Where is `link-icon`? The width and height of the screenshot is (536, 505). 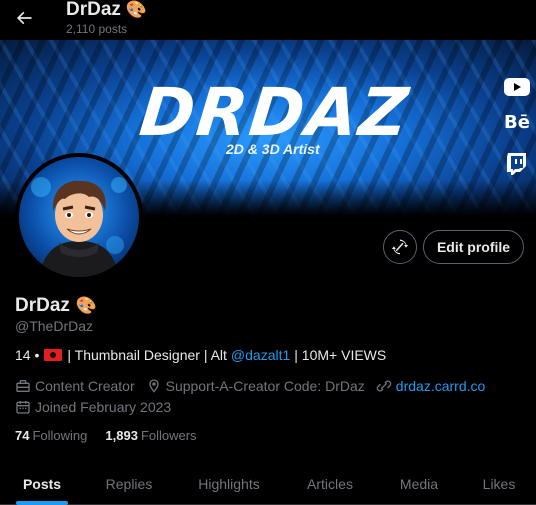 link-icon is located at coordinates (384, 386).